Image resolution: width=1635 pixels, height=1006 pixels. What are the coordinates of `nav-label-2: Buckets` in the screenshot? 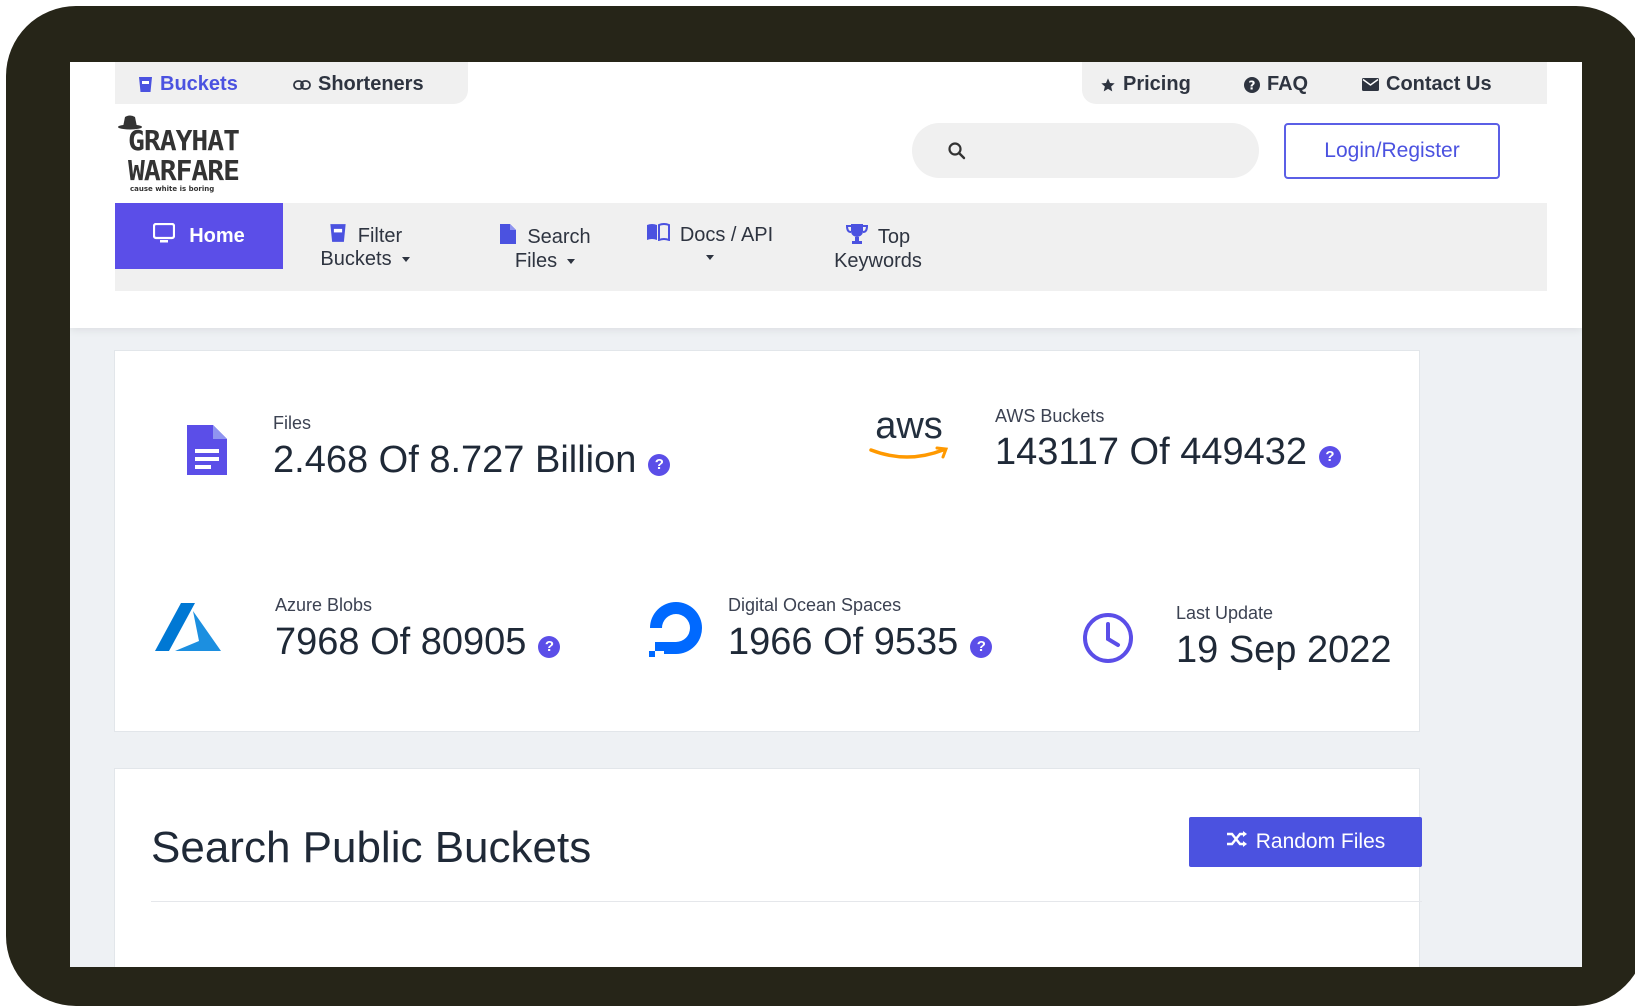 It's located at (356, 259).